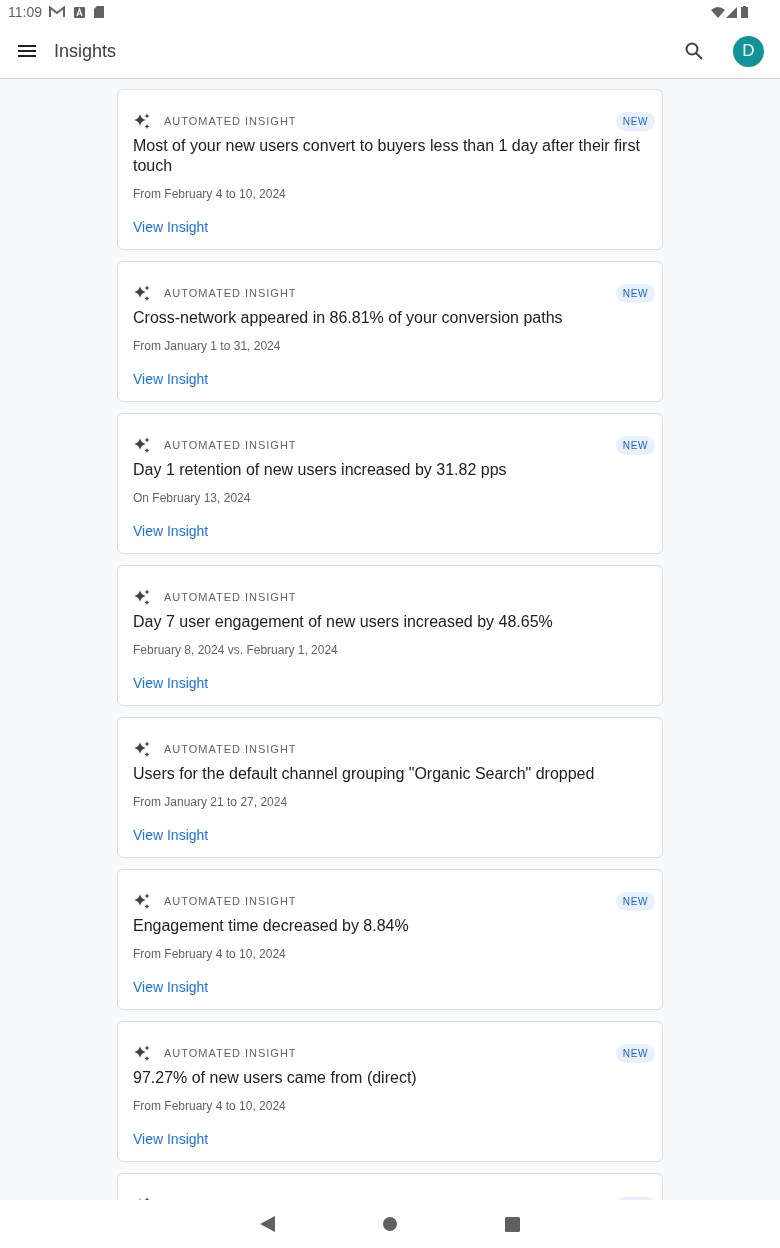  Describe the element at coordinates (267, 1224) in the screenshot. I see `back-icon` at that location.